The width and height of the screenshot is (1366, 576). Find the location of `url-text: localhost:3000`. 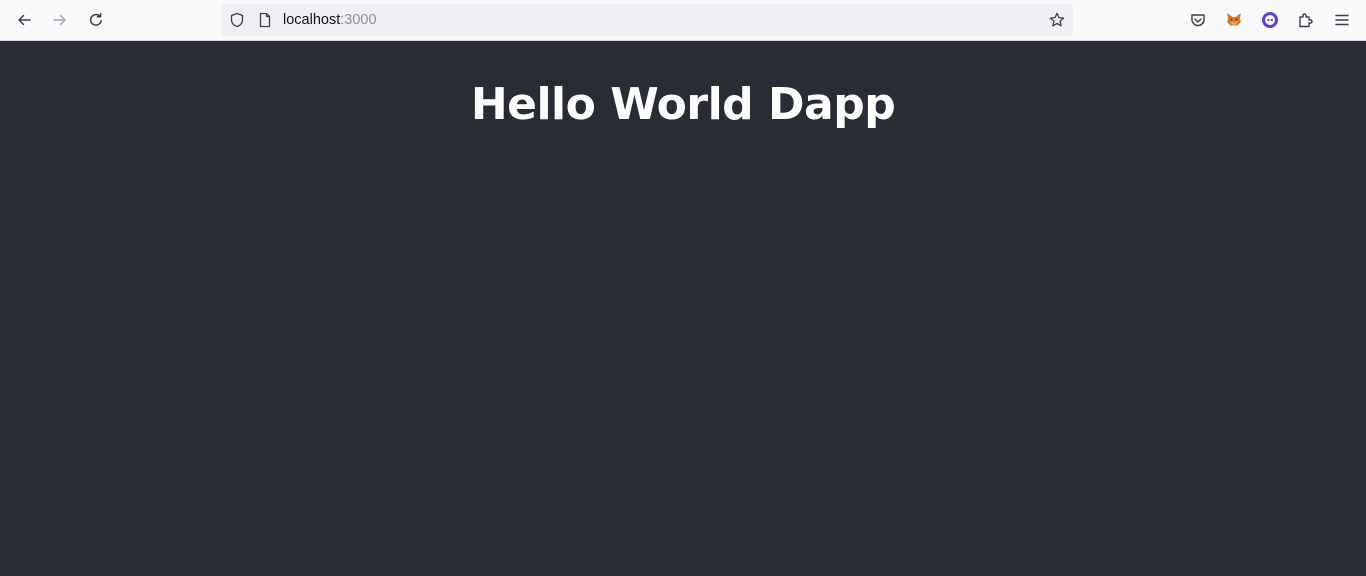

url-text: localhost:3000 is located at coordinates (330, 20).